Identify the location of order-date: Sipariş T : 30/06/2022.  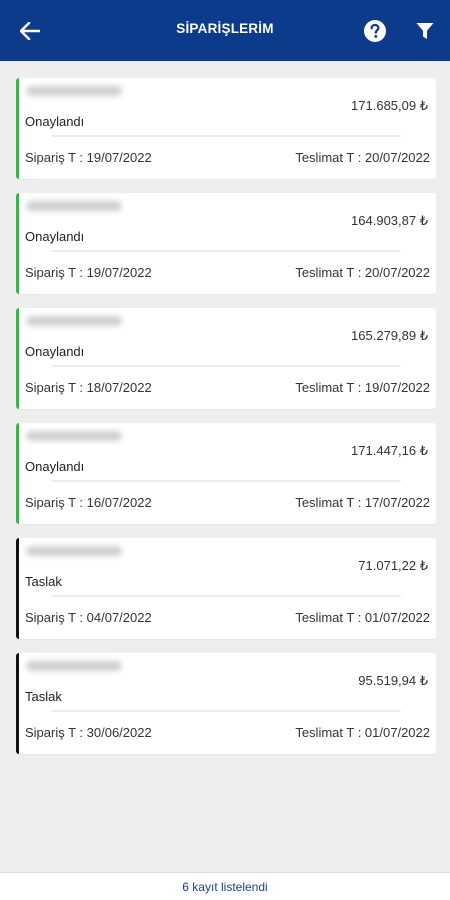
(88, 732).